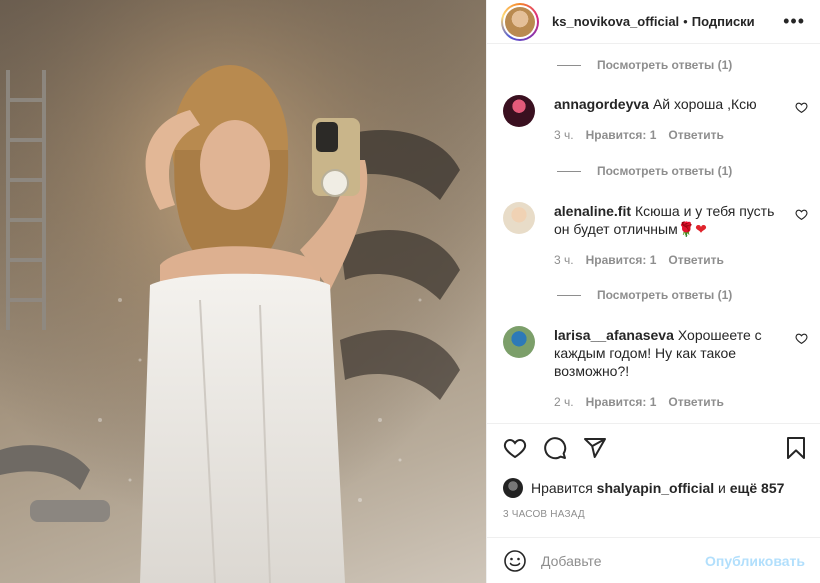  I want to click on comment-username: alenaline.fit, so click(592, 211).